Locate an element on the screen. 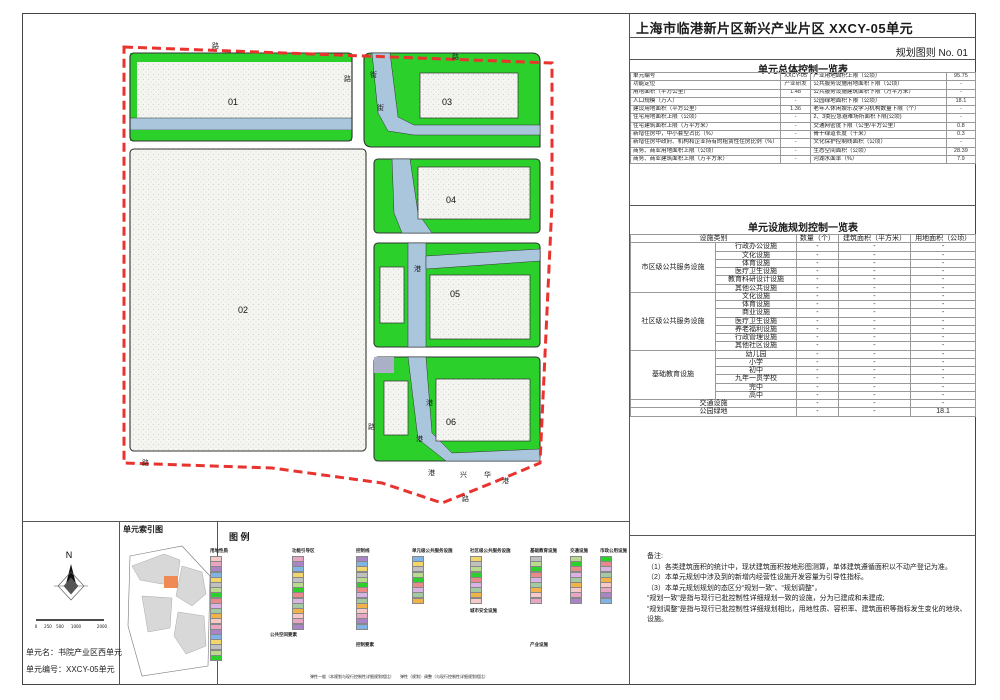 The height and width of the screenshot is (700, 1000). summary-row: 商务、商业建筑面积上限（万平方米） - 河湖水面率（%） 7.9 is located at coordinates (803, 159).